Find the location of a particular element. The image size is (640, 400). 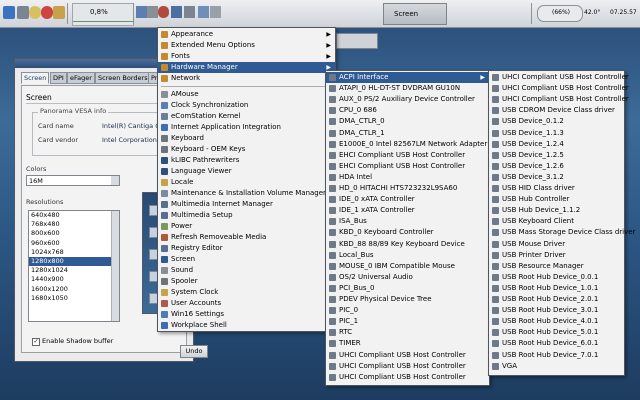

hw-item-os-2-universal-audio: OS/2 Universal Audio is located at coordinates (407, 277).